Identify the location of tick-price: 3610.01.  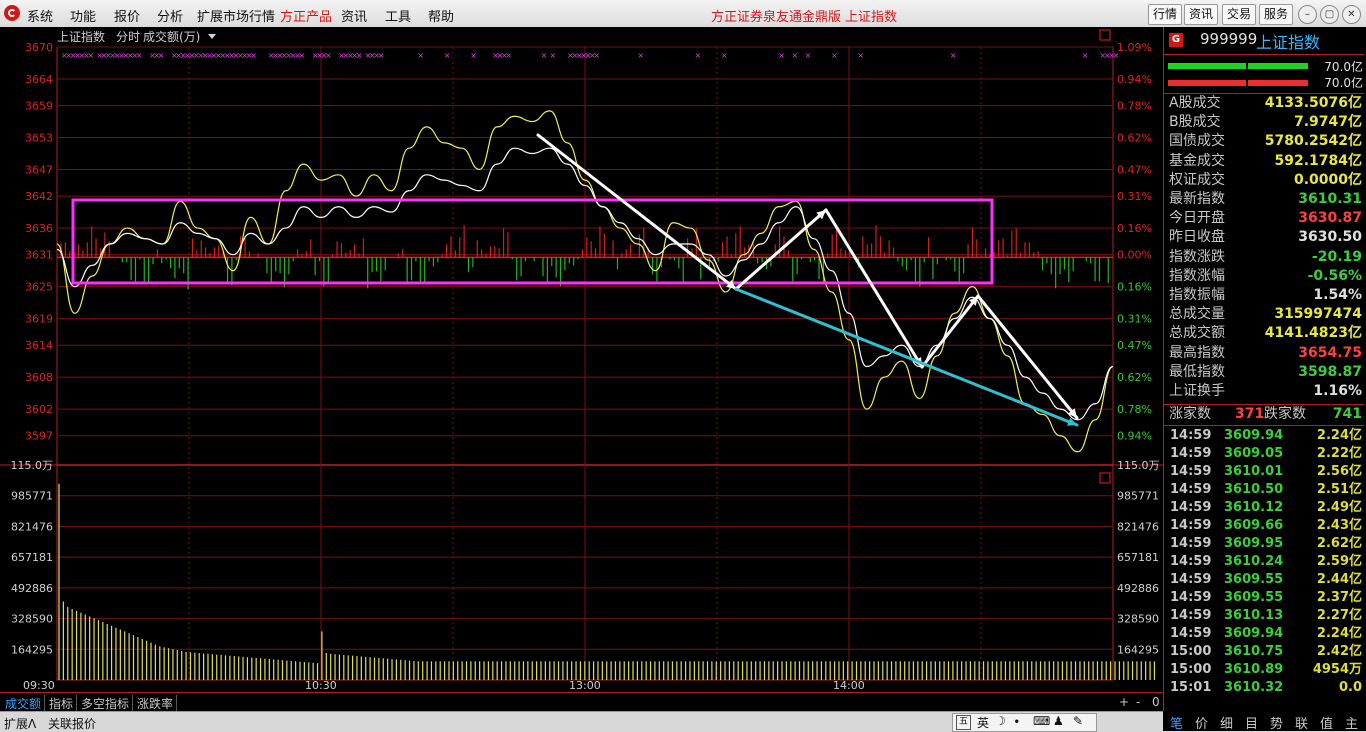
(1254, 471).